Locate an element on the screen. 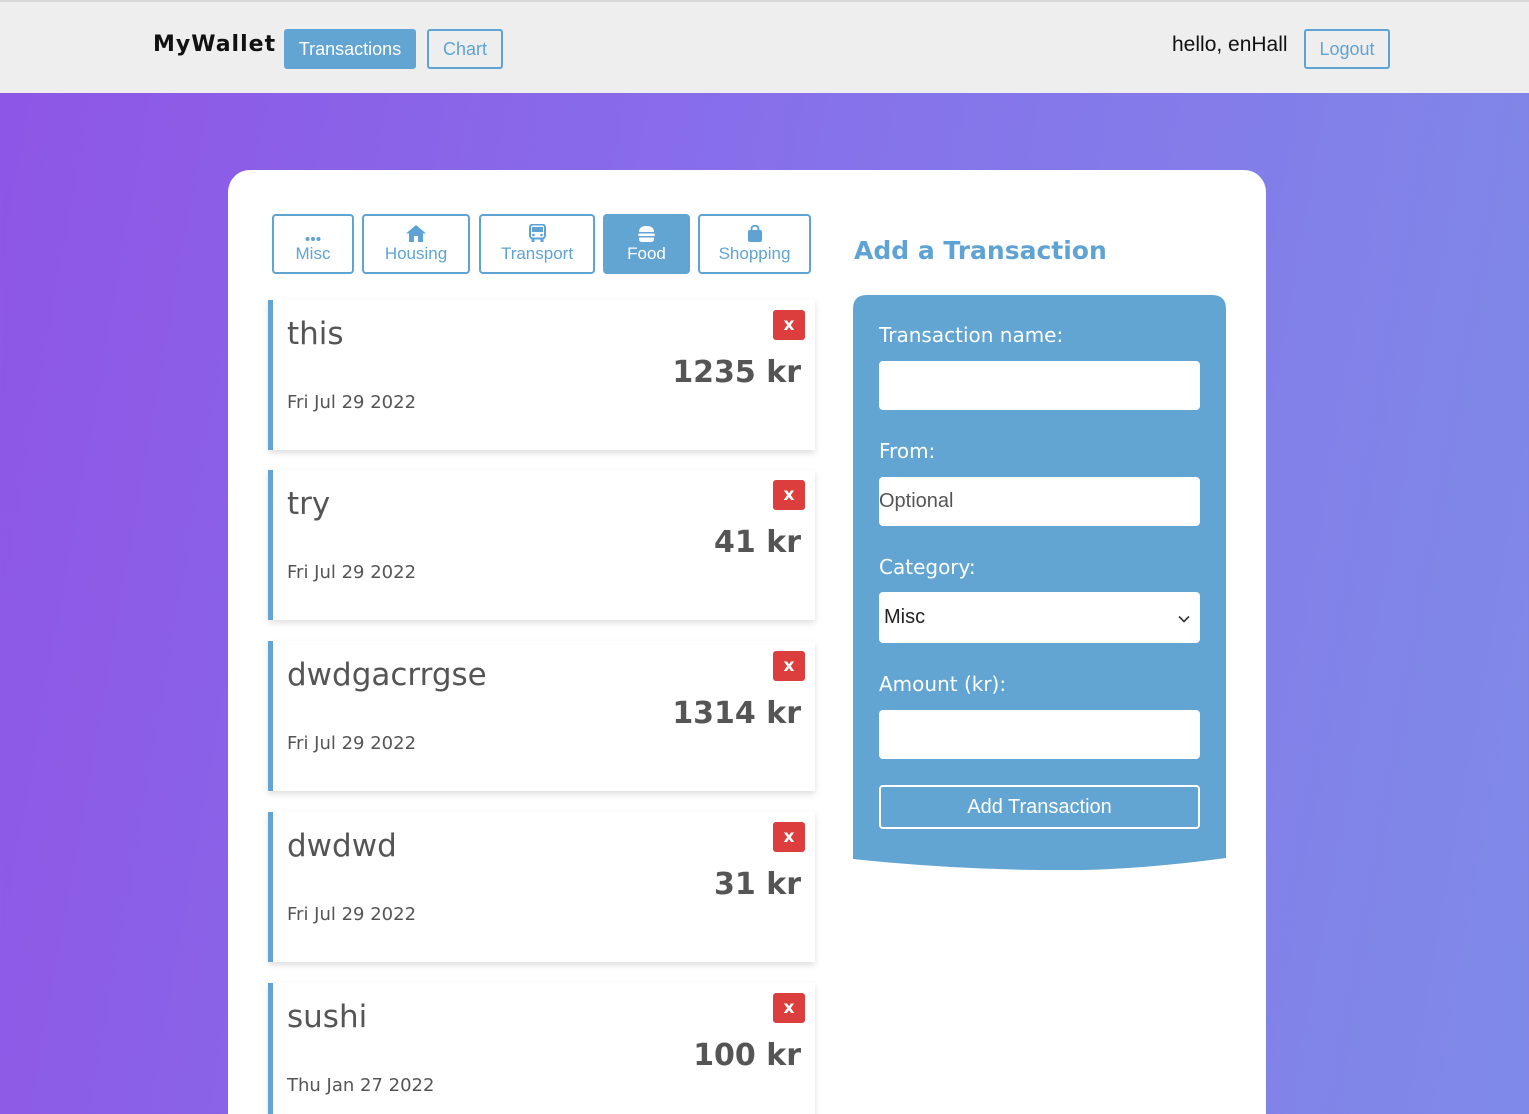  category-select-value: Misc is located at coordinates (905, 617).